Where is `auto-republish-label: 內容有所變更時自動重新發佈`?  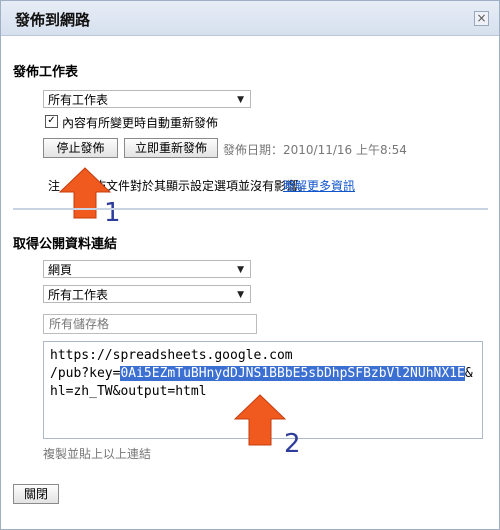
auto-republish-label: 內容有所變更時自動重新發佈 is located at coordinates (140, 123).